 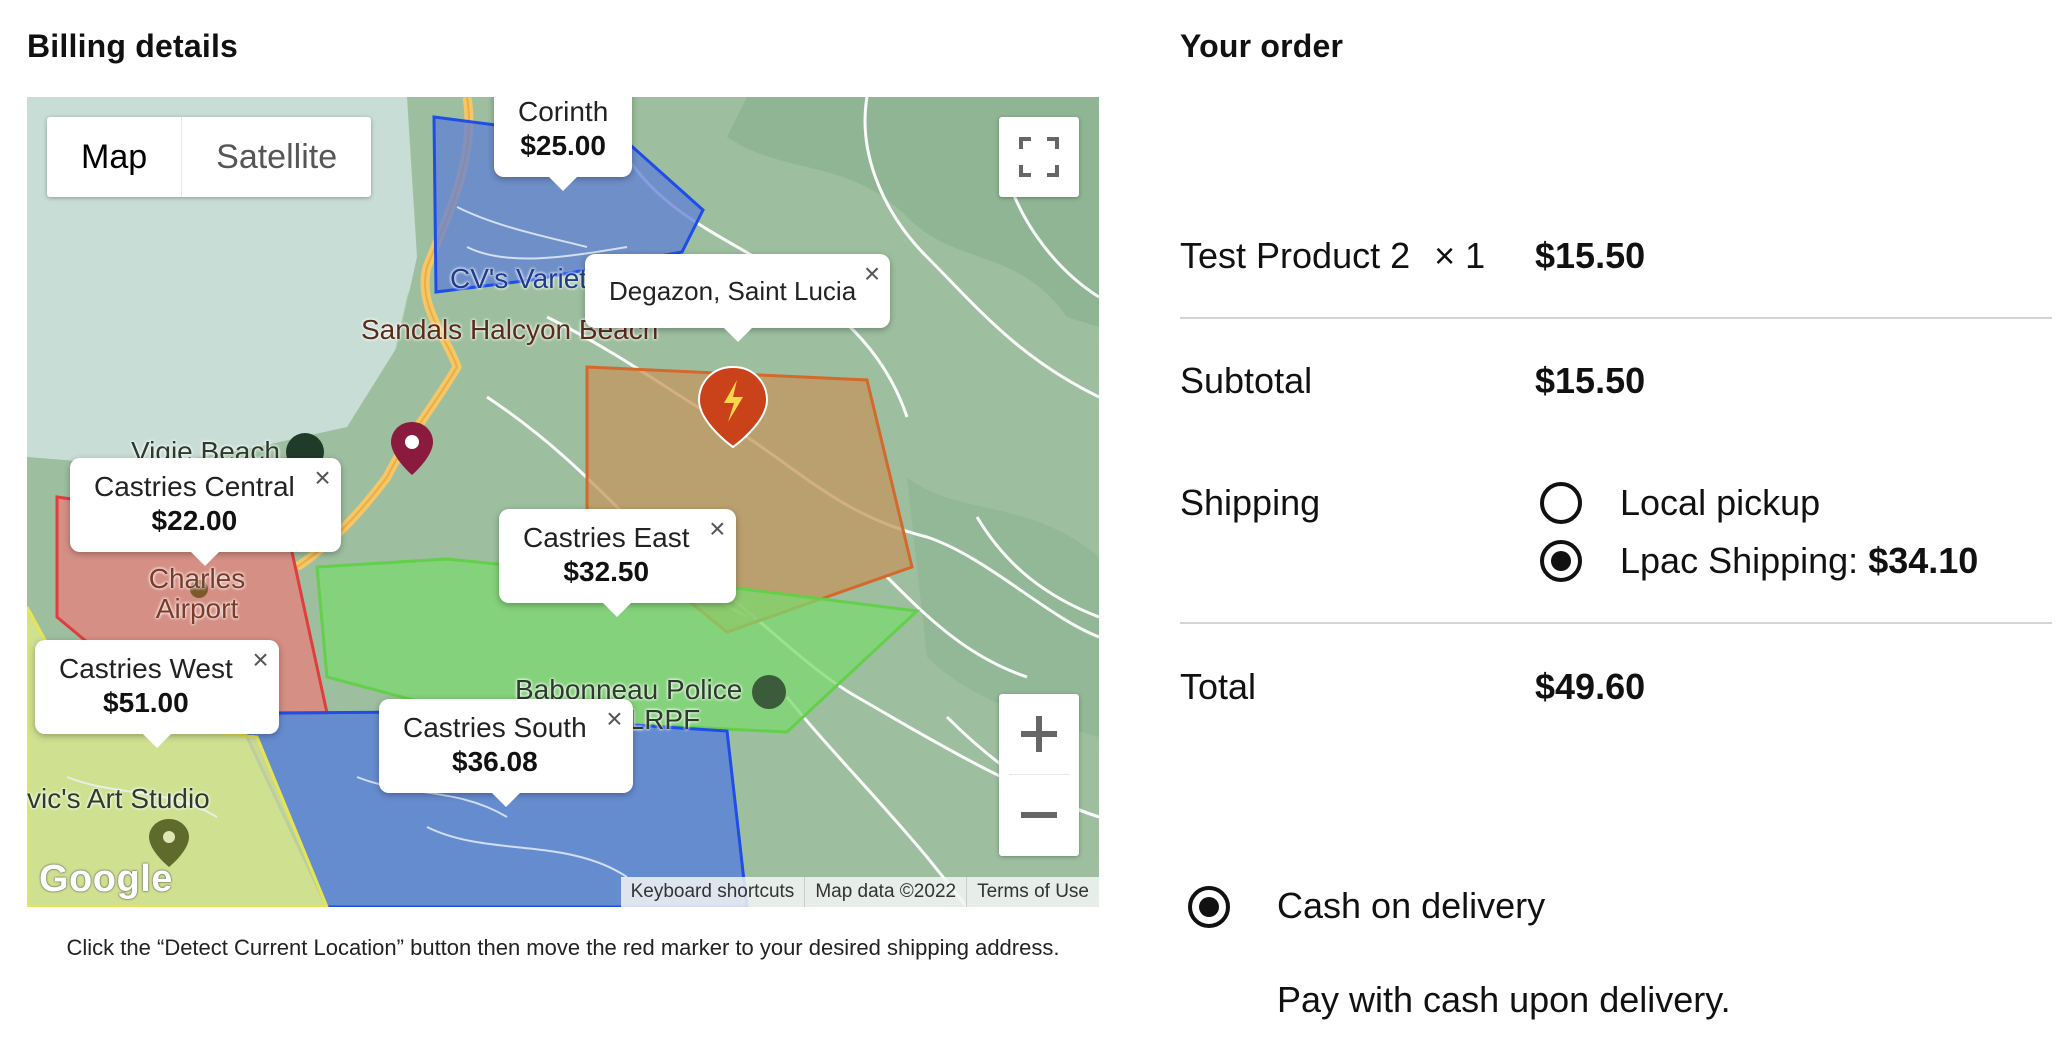 I want to click on billing-title: Billing details, so click(x=133, y=46).